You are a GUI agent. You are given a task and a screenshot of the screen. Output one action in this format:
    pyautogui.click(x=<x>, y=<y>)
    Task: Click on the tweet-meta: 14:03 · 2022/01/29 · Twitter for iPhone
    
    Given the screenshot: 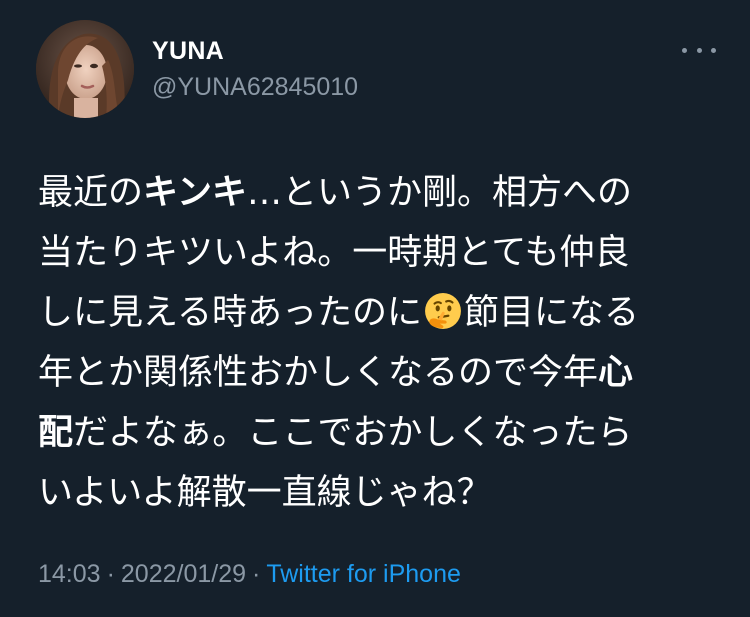 What is the action you would take?
    pyautogui.click(x=249, y=574)
    